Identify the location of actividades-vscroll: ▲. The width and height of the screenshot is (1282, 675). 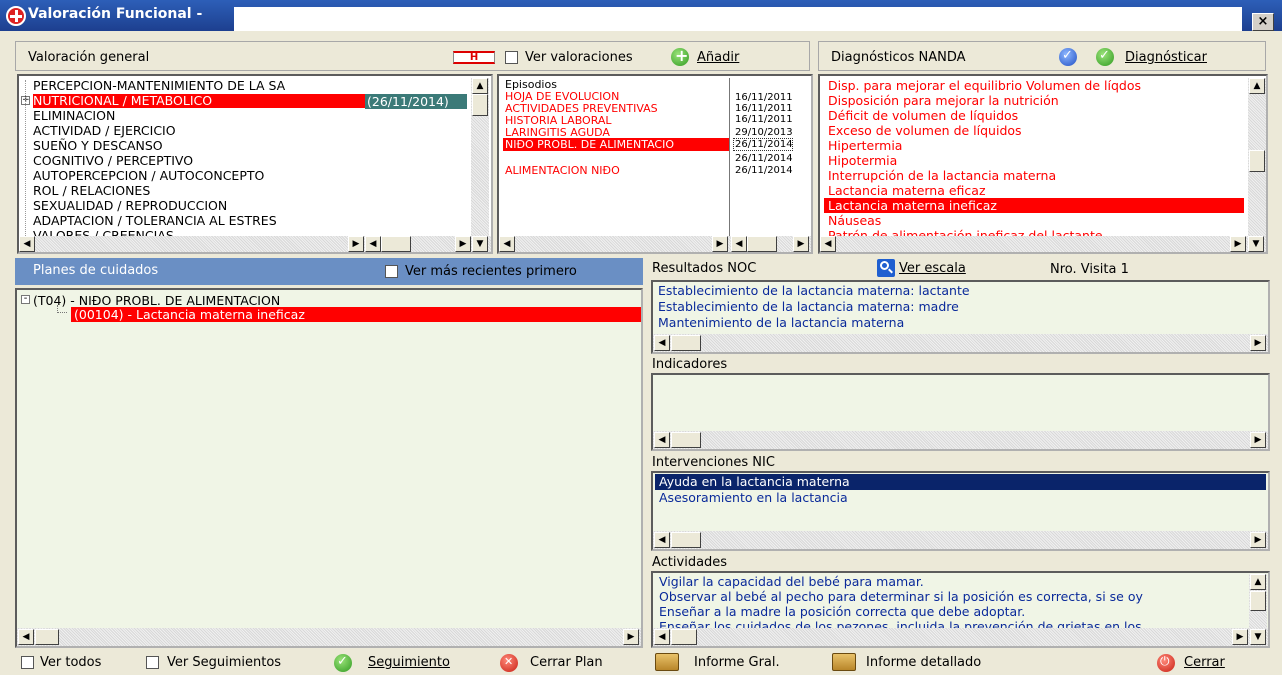
(1258, 601).